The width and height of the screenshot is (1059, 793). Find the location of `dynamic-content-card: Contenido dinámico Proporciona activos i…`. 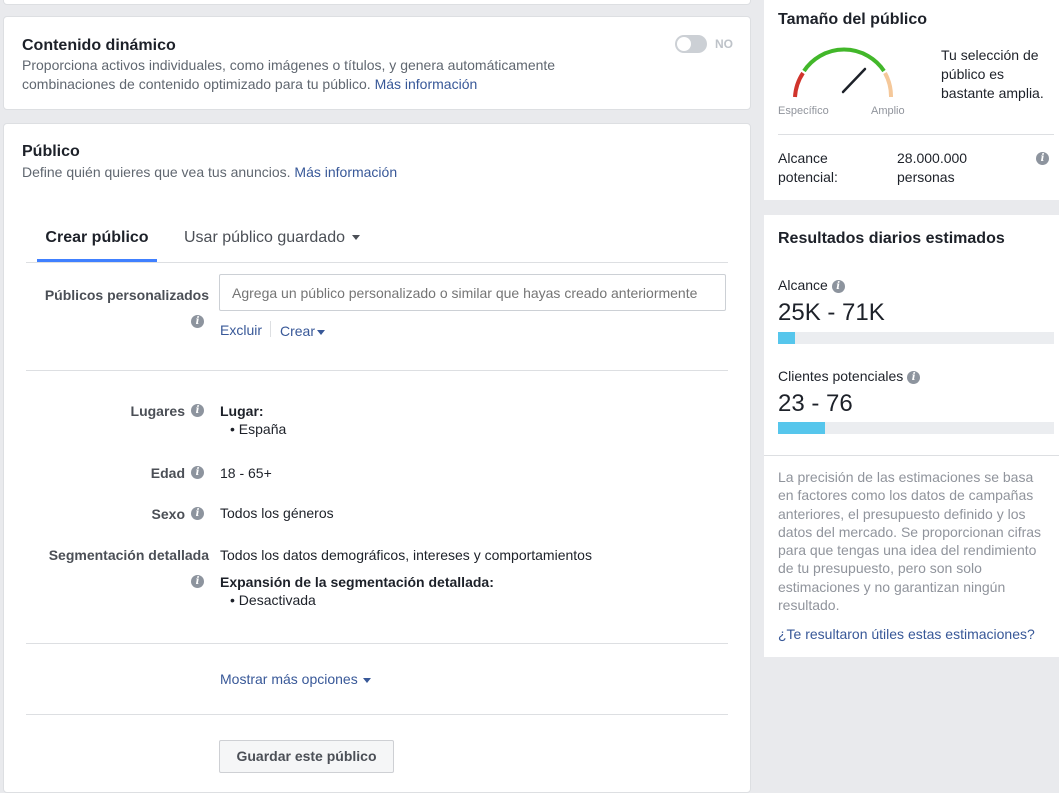

dynamic-content-card: Contenido dinámico Proporciona activos i… is located at coordinates (377, 63).